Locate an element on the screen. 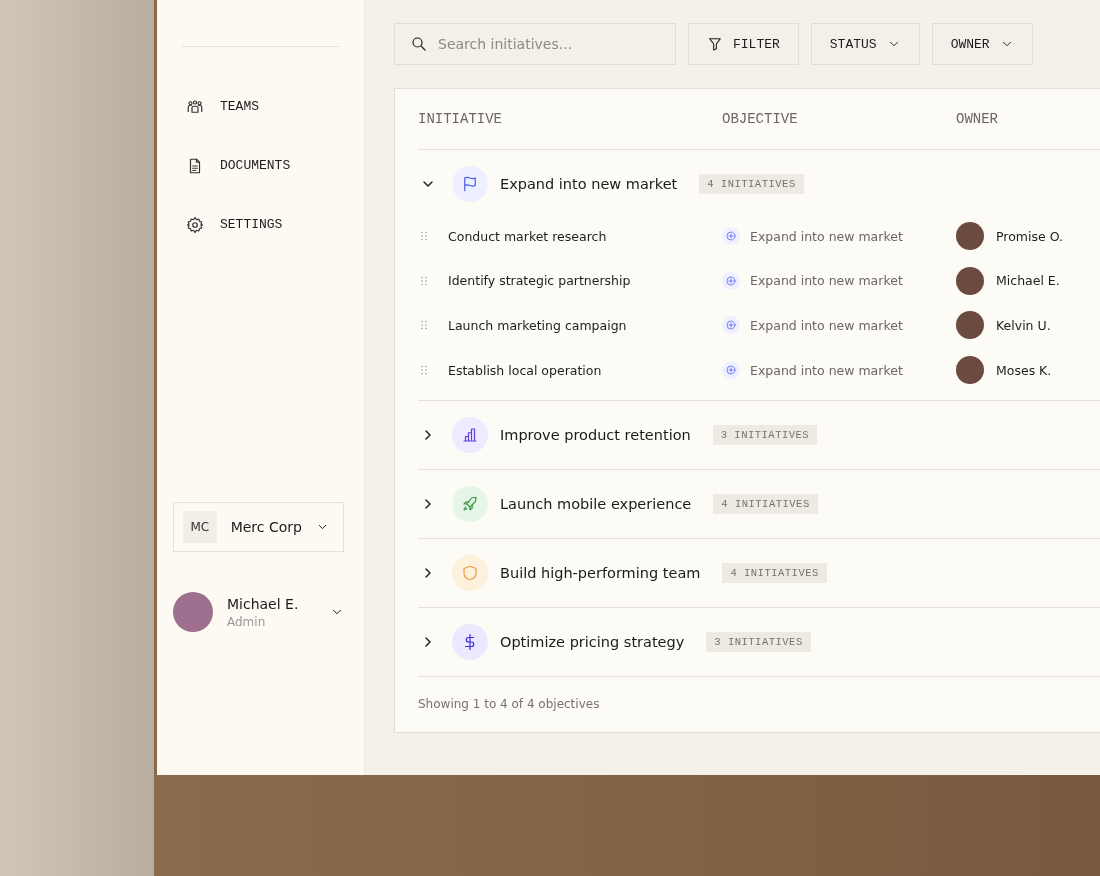  objective-title: Launch mobile experience is located at coordinates (596, 504).